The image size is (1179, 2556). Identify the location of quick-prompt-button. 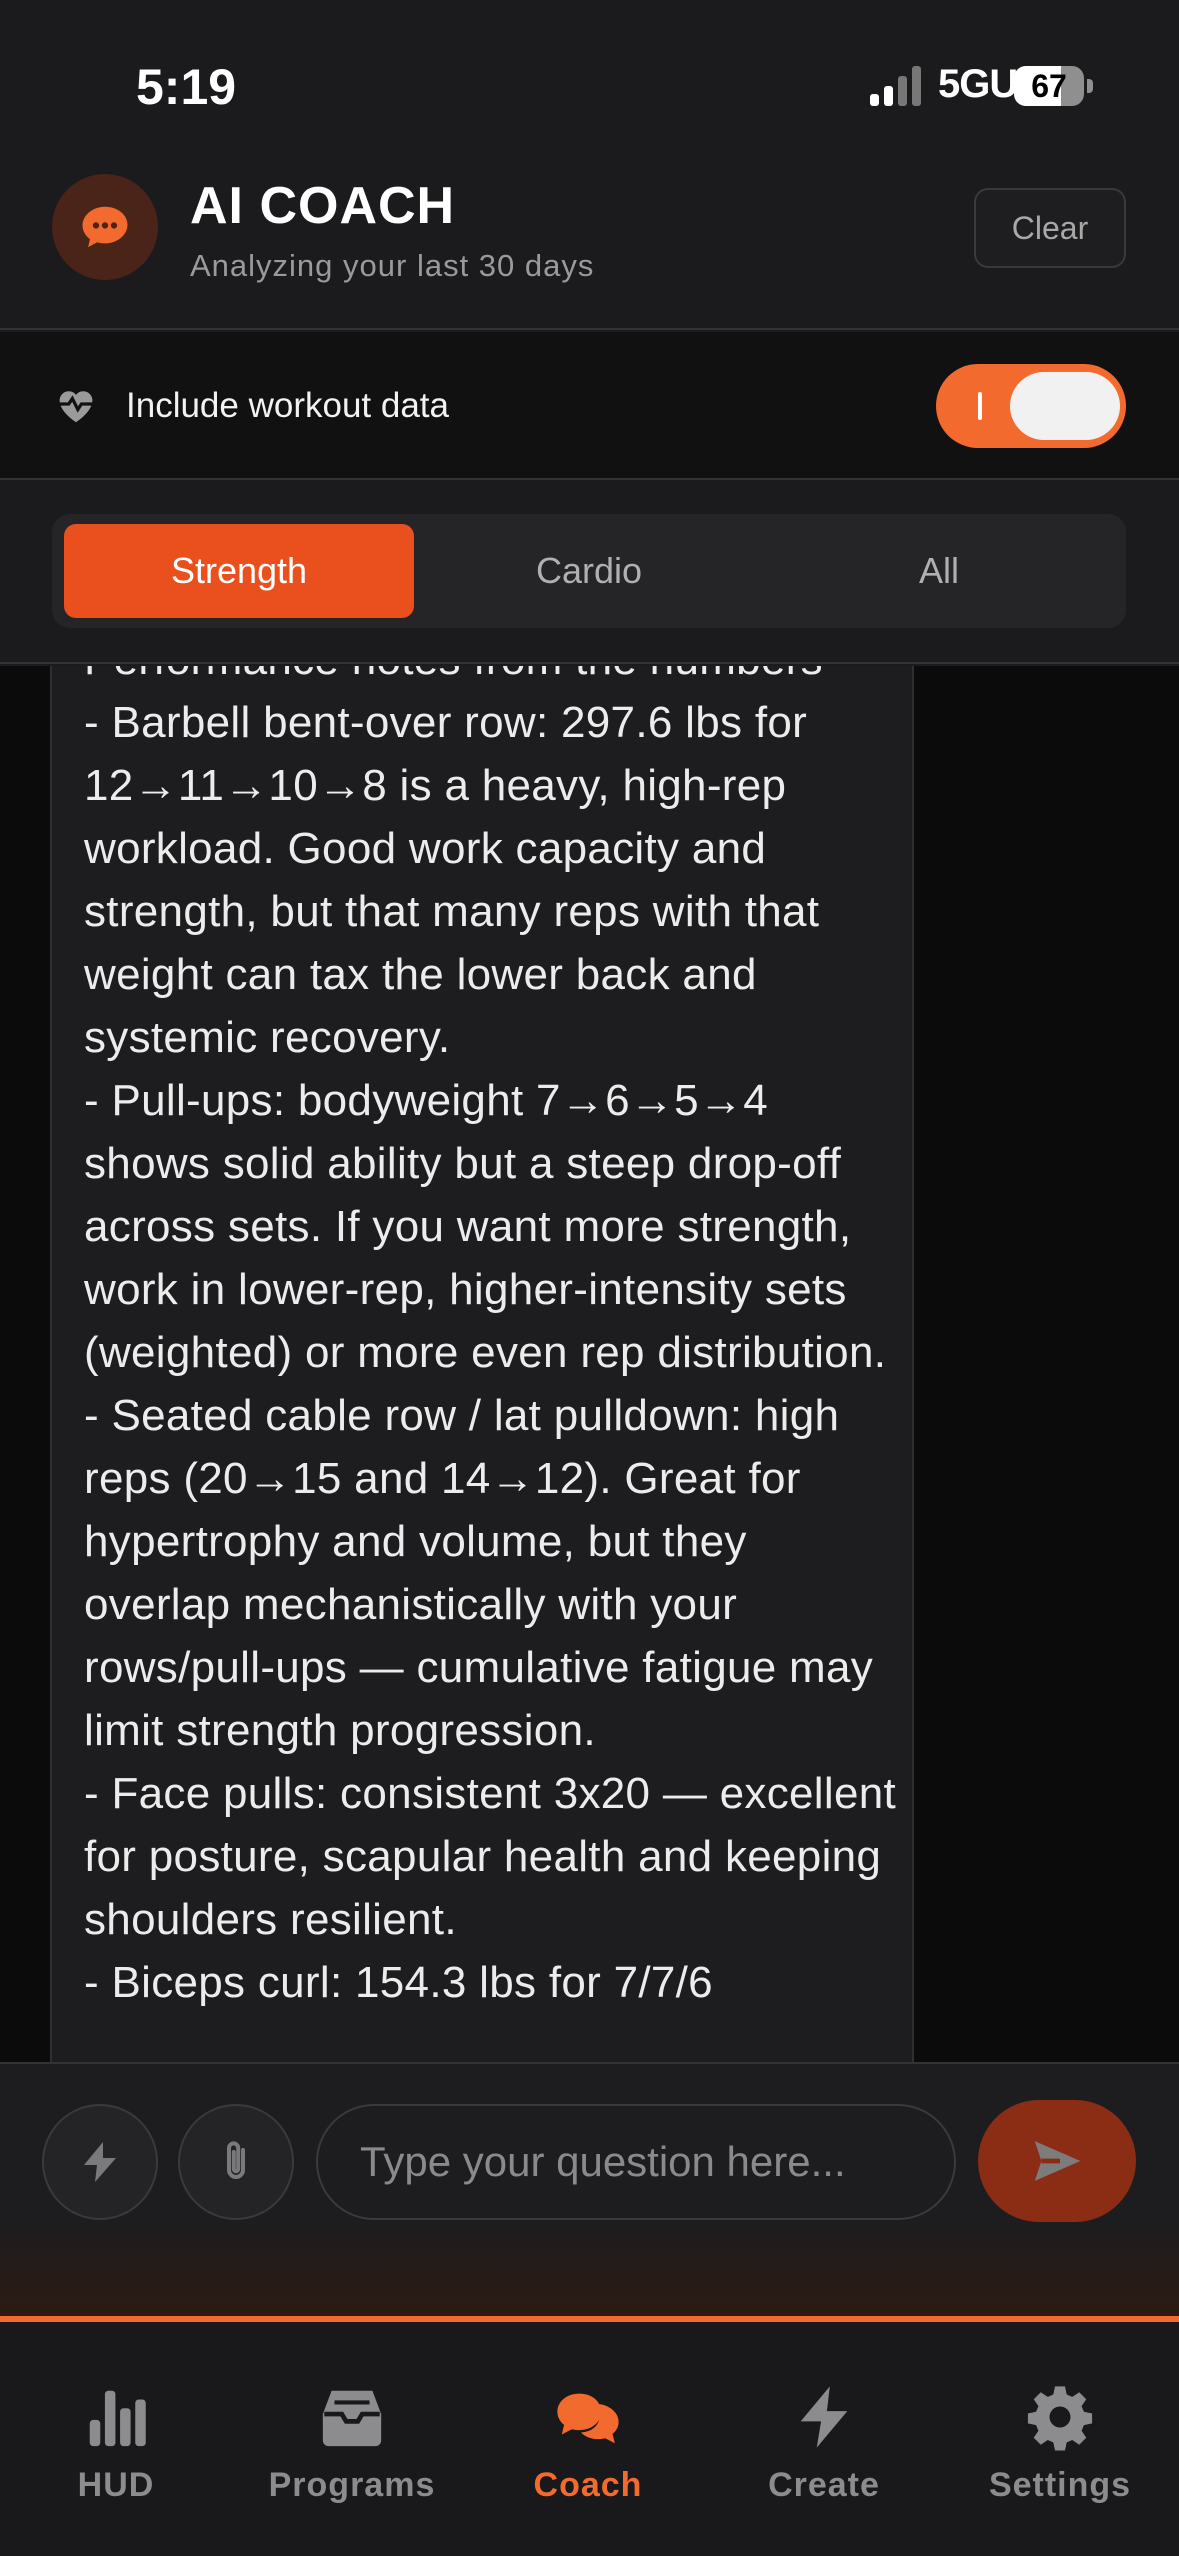
(100, 2162).